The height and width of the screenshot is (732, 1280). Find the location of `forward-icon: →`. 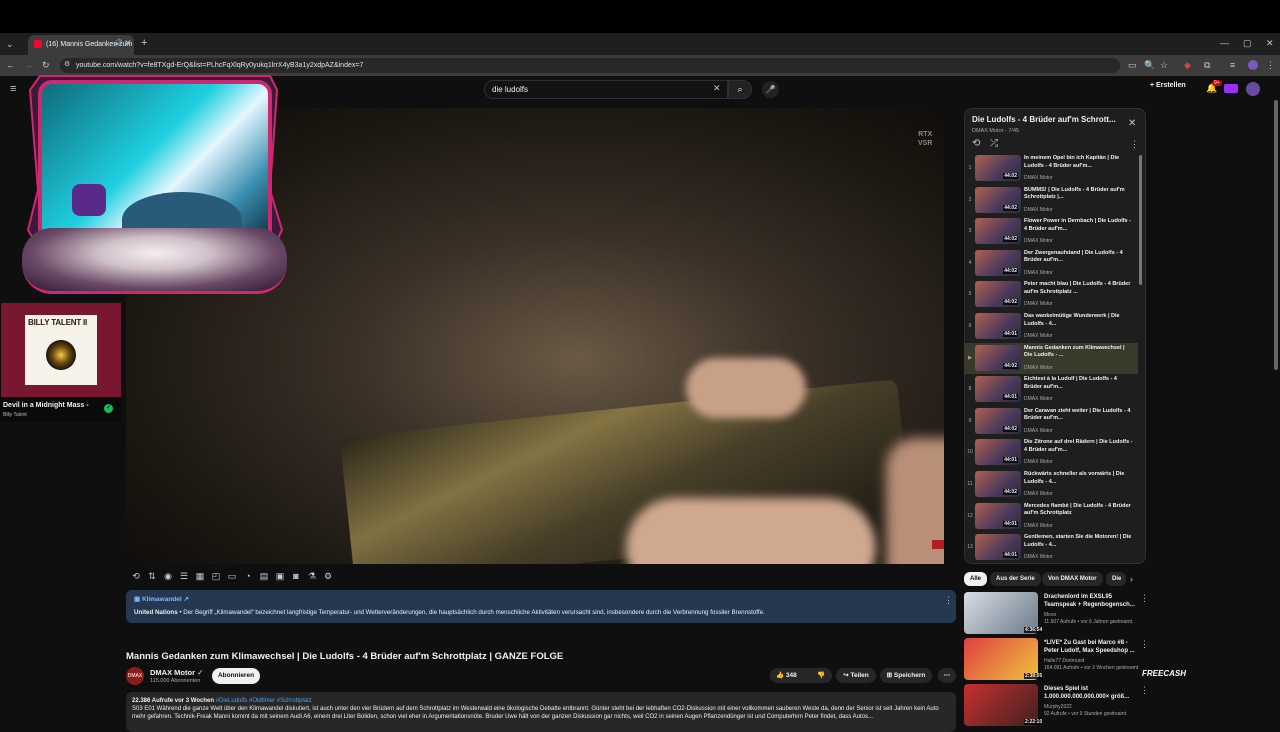

forward-icon: → is located at coordinates (28, 65).